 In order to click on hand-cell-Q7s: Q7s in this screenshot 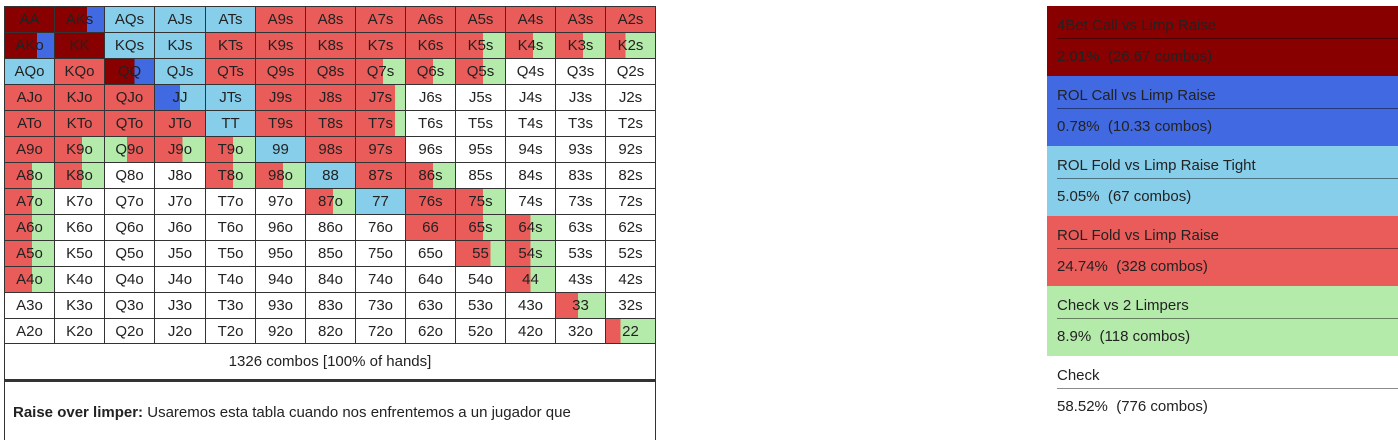, I will do `click(381, 72)`.